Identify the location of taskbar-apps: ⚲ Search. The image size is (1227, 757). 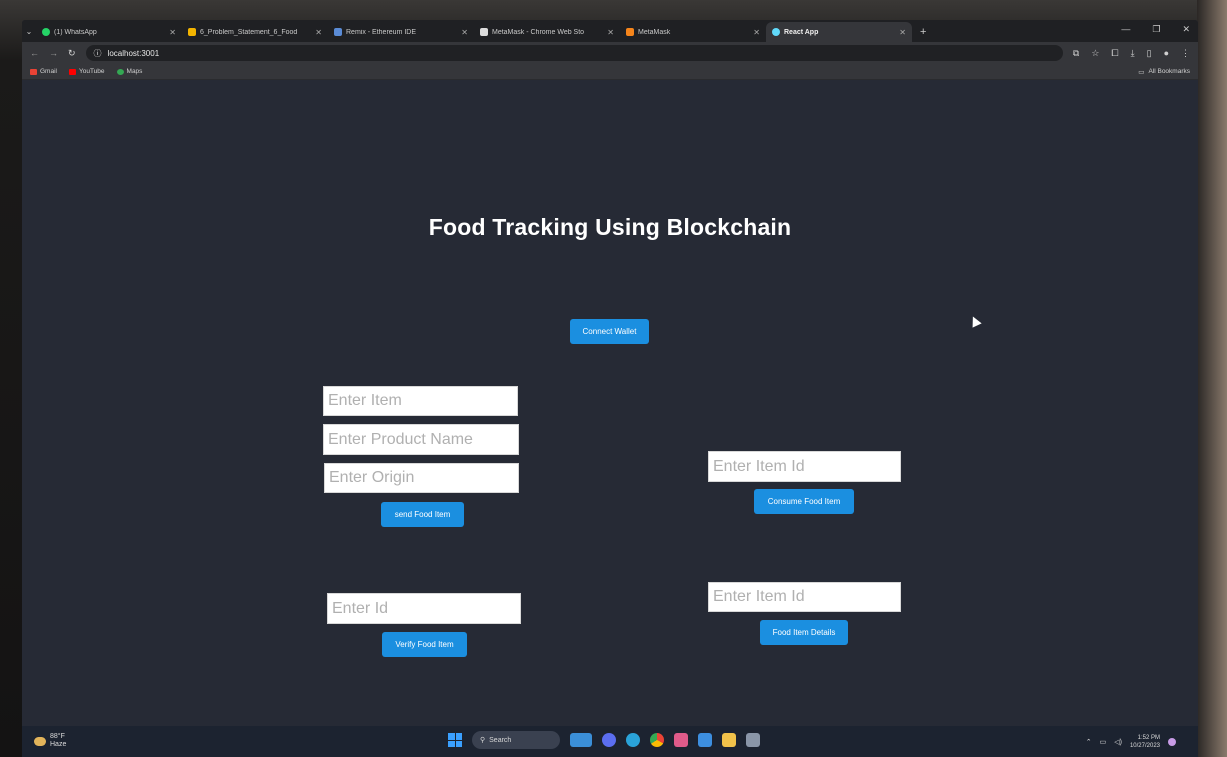
(604, 740).